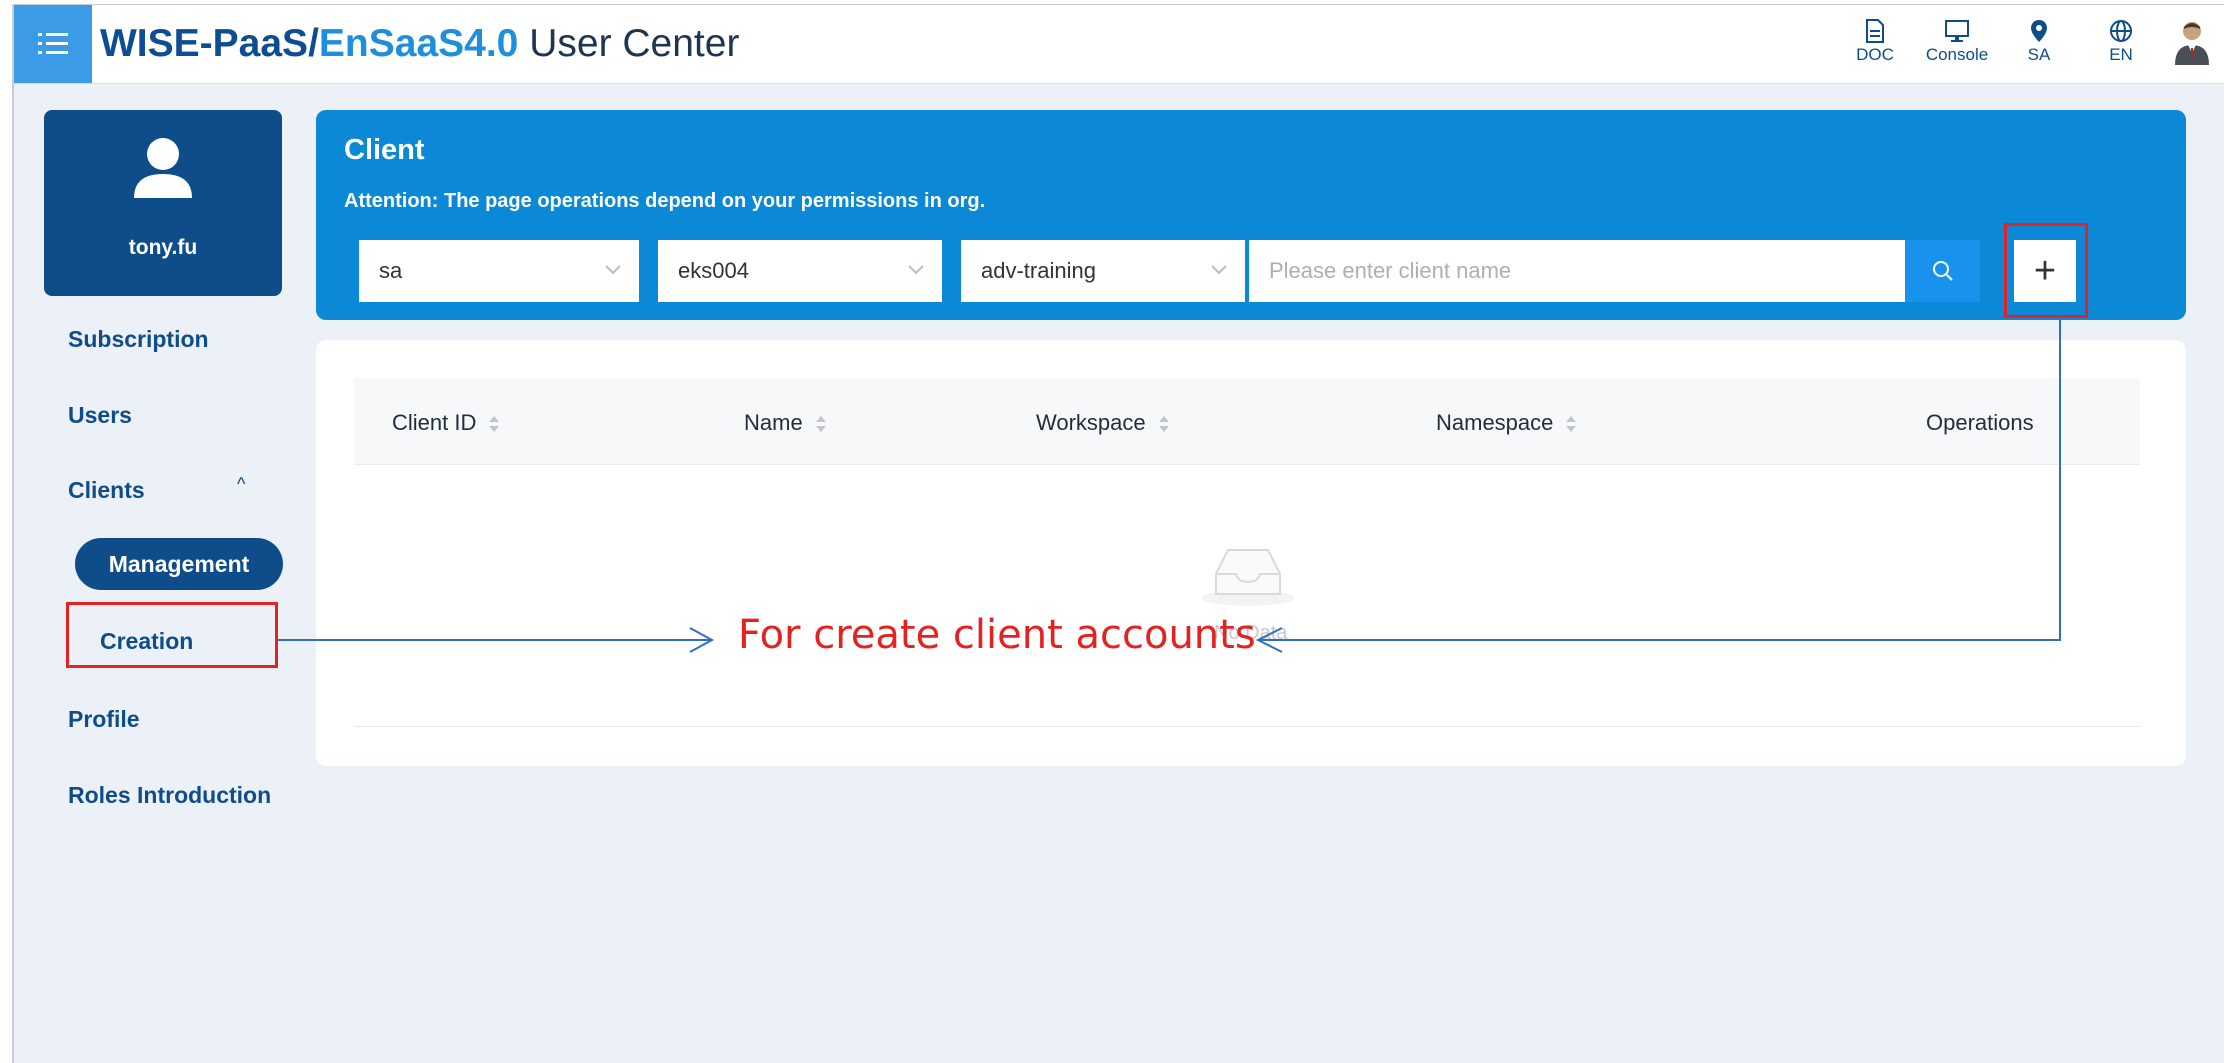 The width and height of the screenshot is (2233, 1063). Describe the element at coordinates (241, 484) in the screenshot. I see `chevron-up-icon: ^` at that location.